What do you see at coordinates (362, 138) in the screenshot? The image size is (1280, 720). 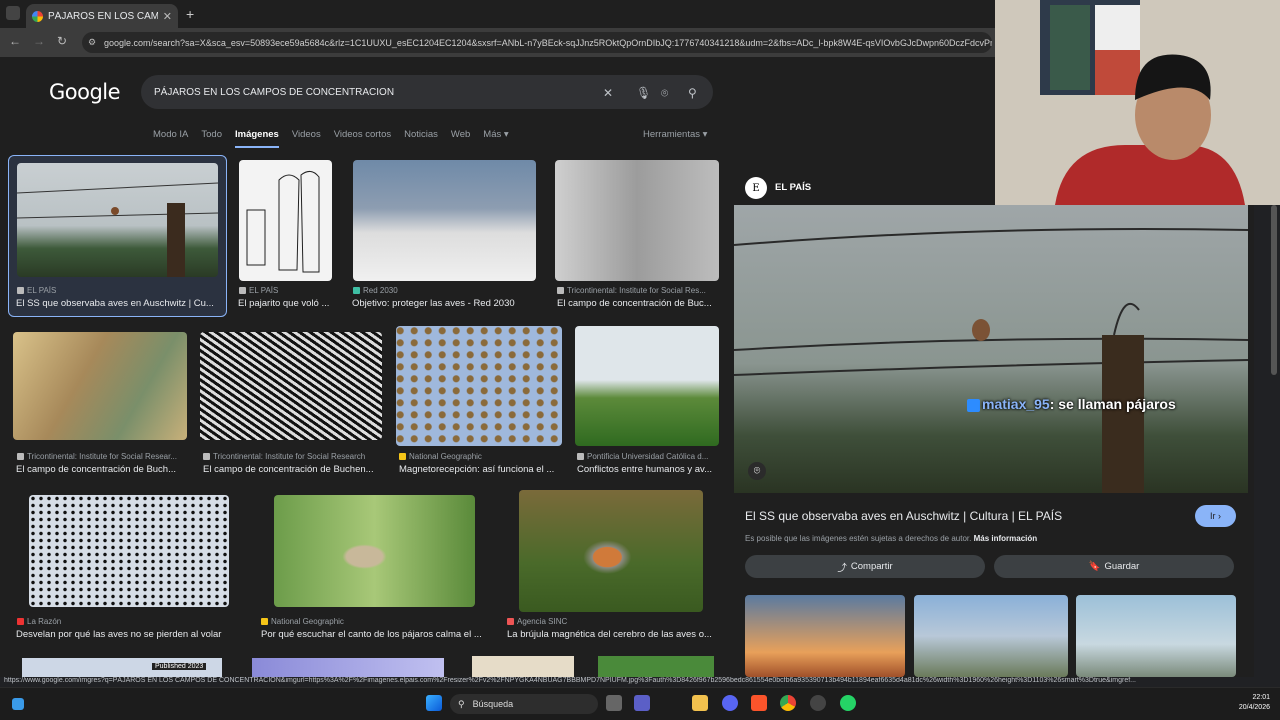 I see `tab-videos-cortos: Videos cortos` at bounding box center [362, 138].